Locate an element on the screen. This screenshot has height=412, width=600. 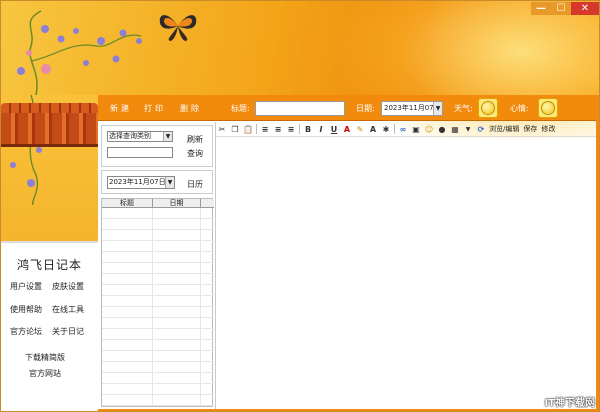
flash-icon: ● is located at coordinates (442, 129).